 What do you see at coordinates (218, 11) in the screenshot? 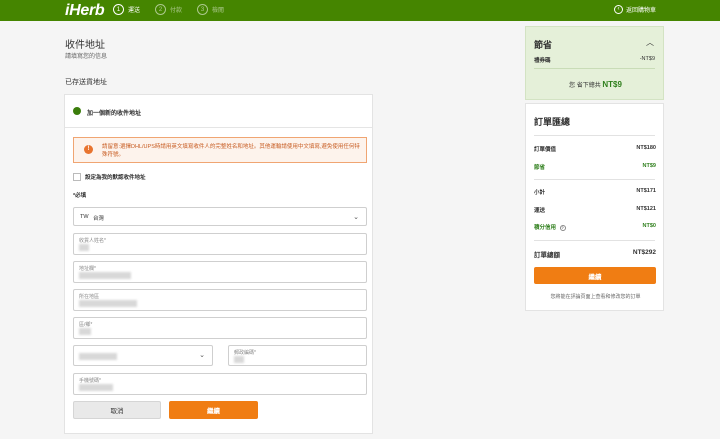
I see `step-label: 檢閱` at bounding box center [218, 11].